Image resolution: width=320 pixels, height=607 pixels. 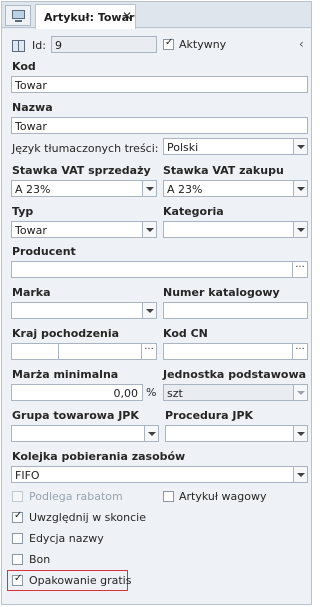 What do you see at coordinates (185, 333) in the screenshot?
I see `kod-cn-label: Kod CN` at bounding box center [185, 333].